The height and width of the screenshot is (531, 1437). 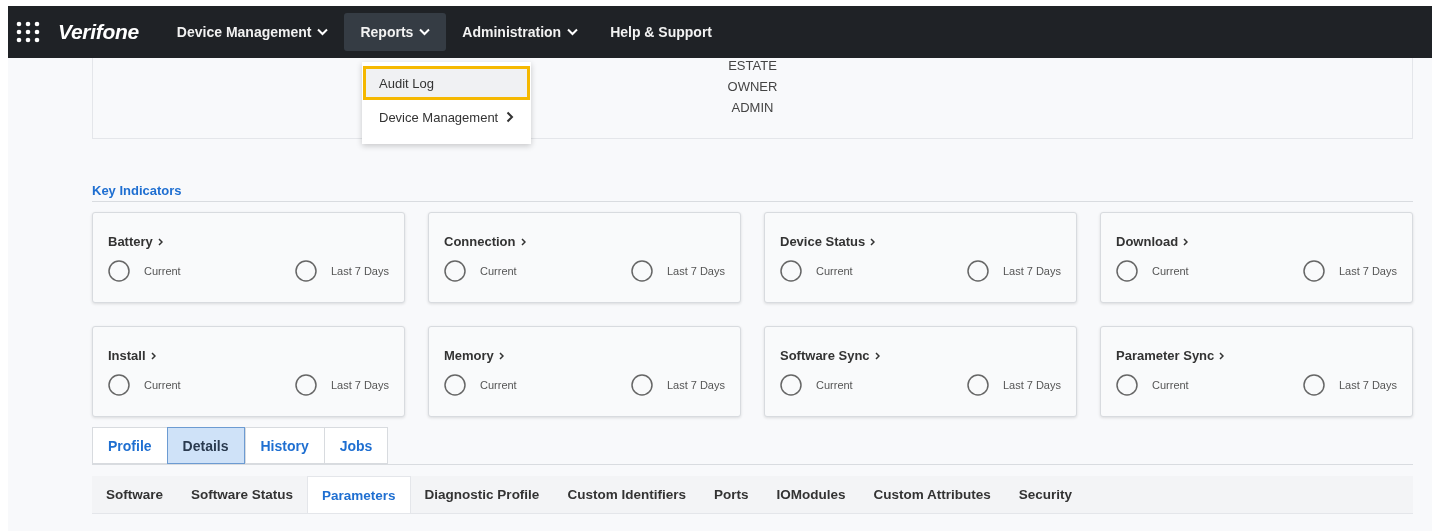 I want to click on tab: Profile, so click(x=129, y=445).